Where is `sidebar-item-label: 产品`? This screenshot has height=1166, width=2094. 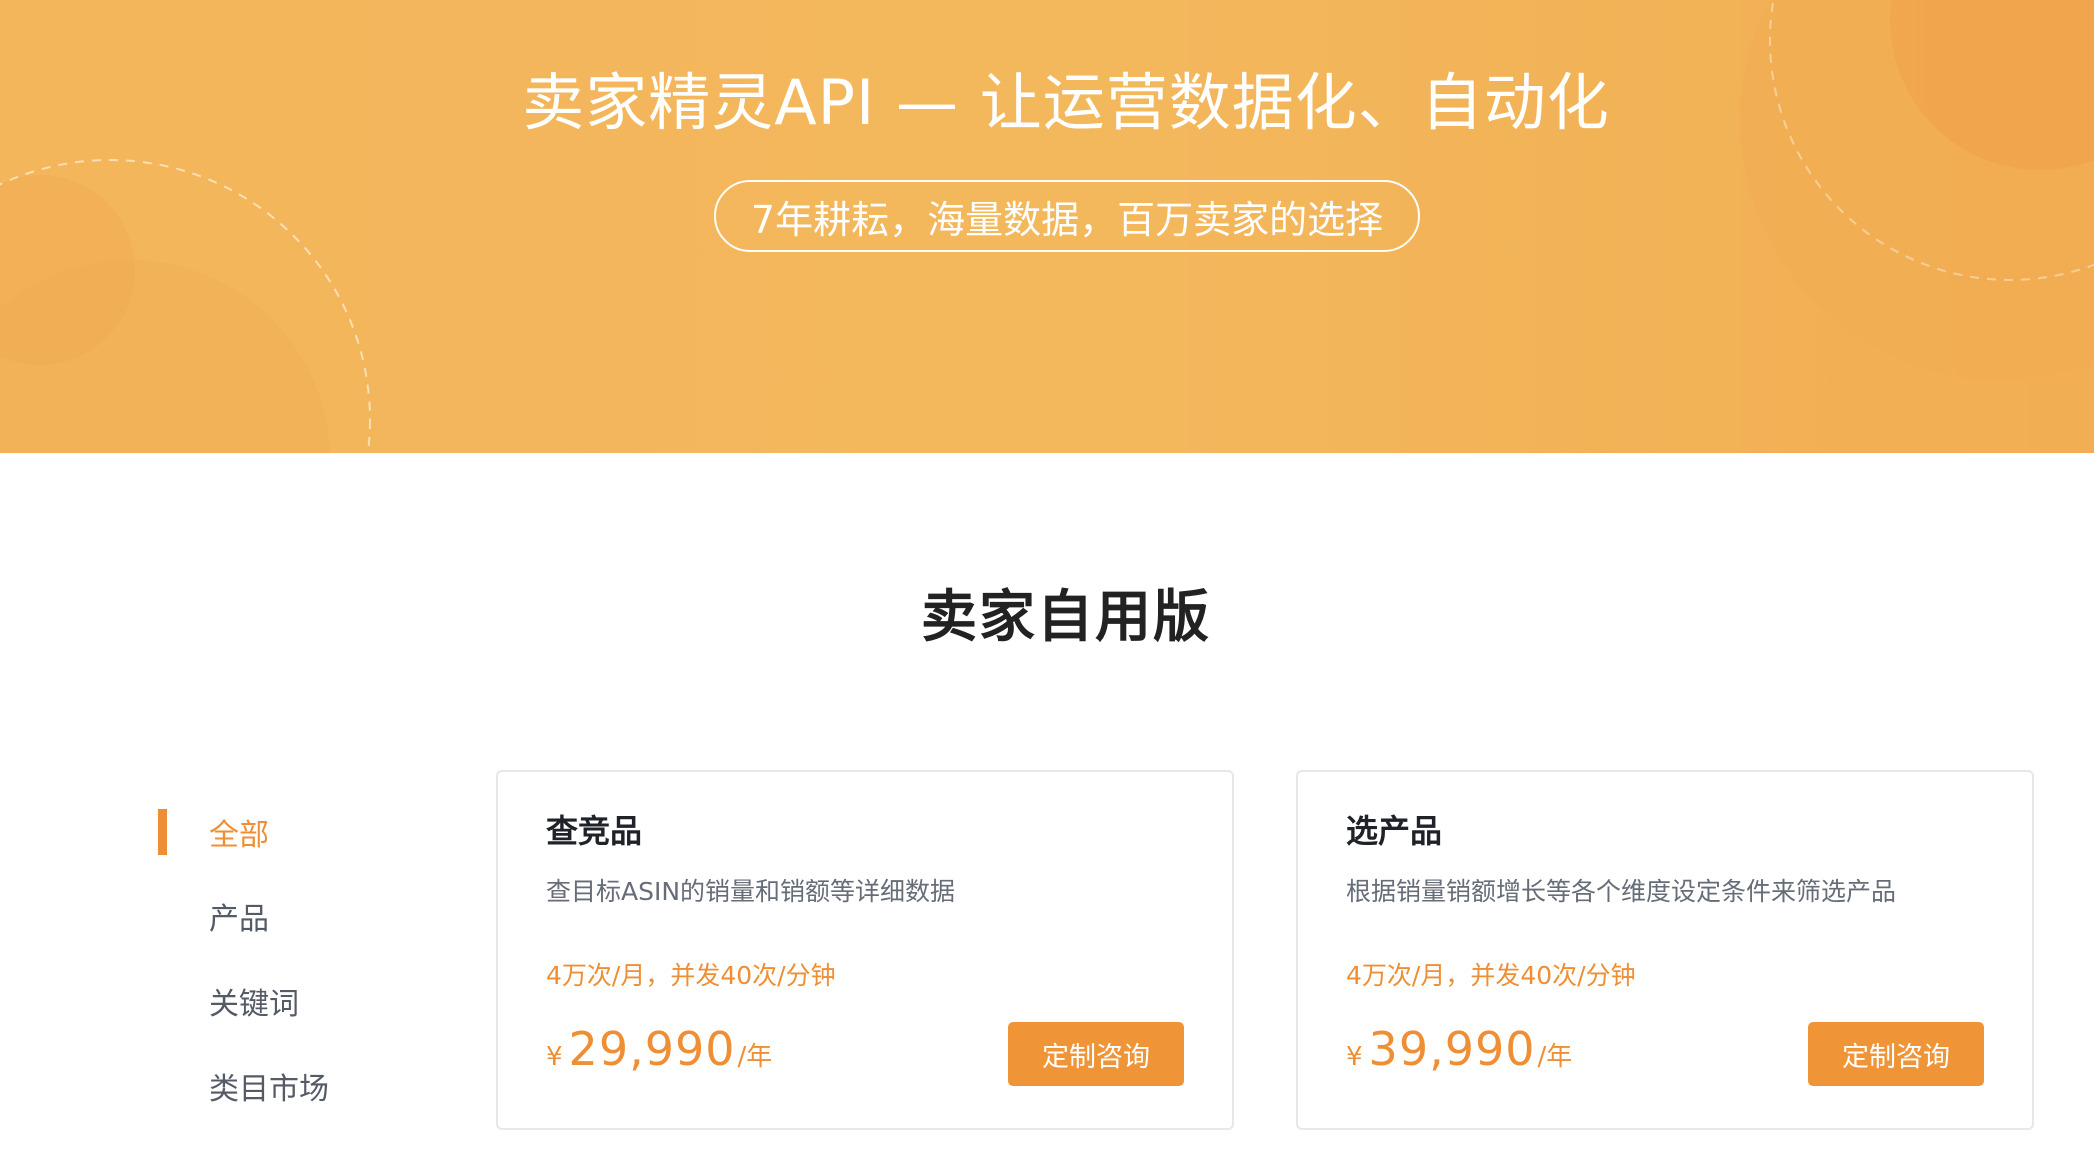
sidebar-item-label: 产品 is located at coordinates (239, 919).